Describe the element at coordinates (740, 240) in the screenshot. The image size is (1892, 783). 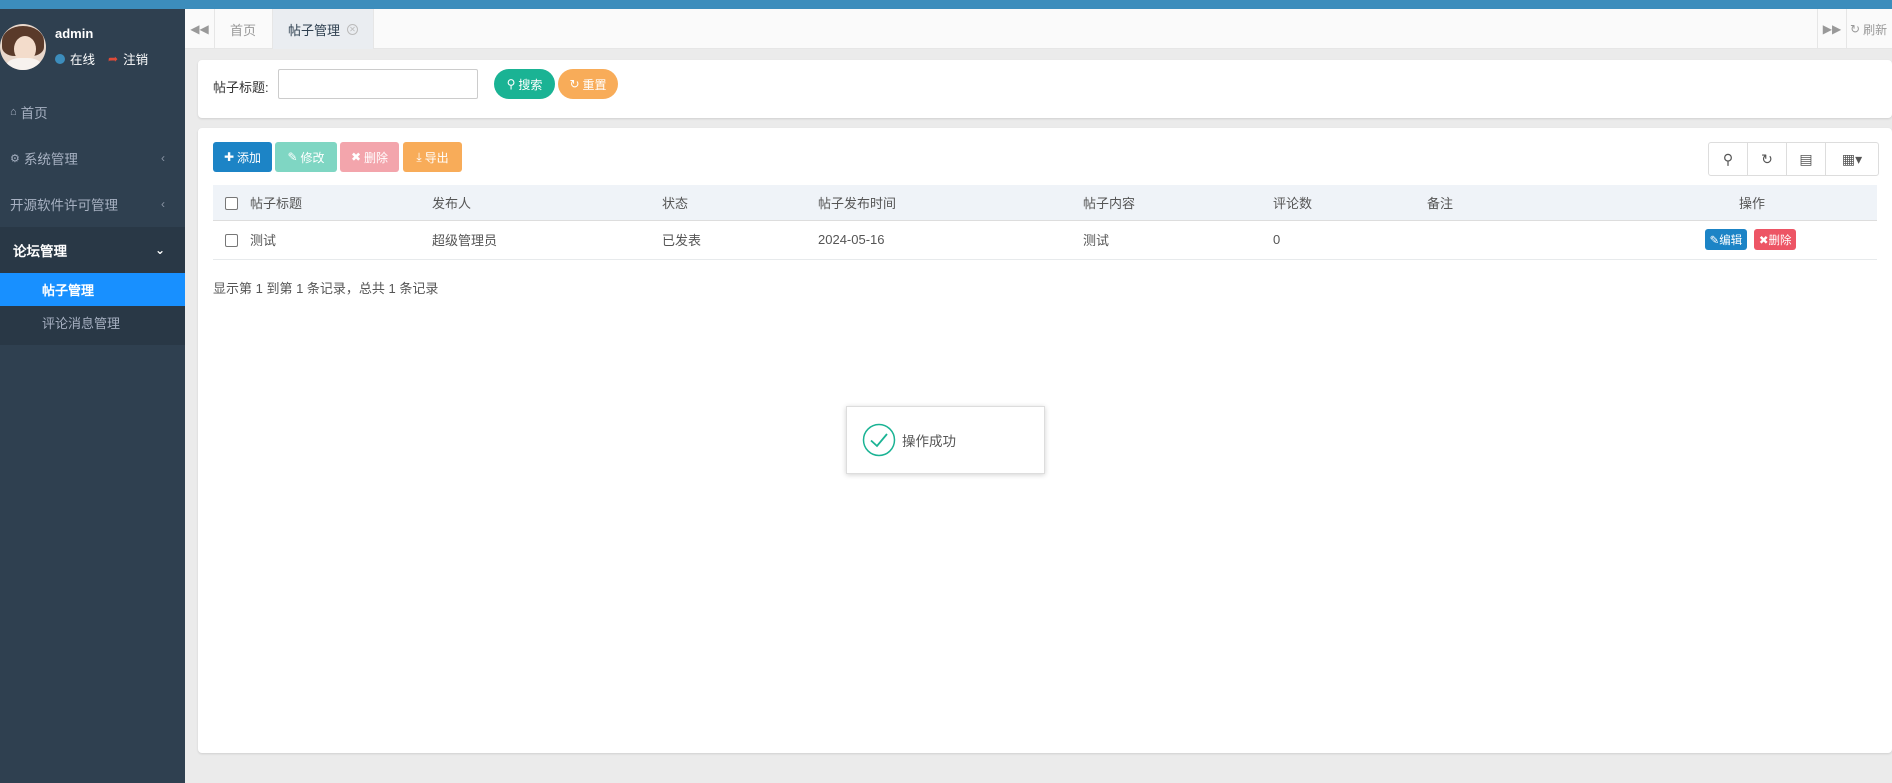
I see `cell-status: 已发表` at that location.